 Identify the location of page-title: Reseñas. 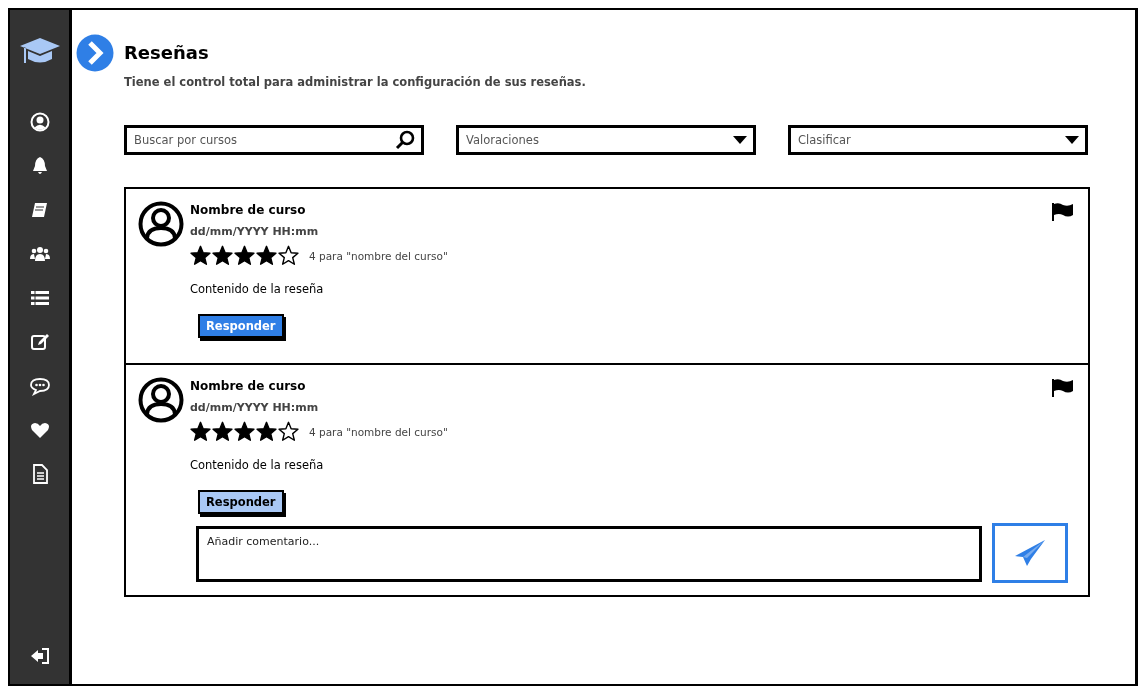
(167, 52).